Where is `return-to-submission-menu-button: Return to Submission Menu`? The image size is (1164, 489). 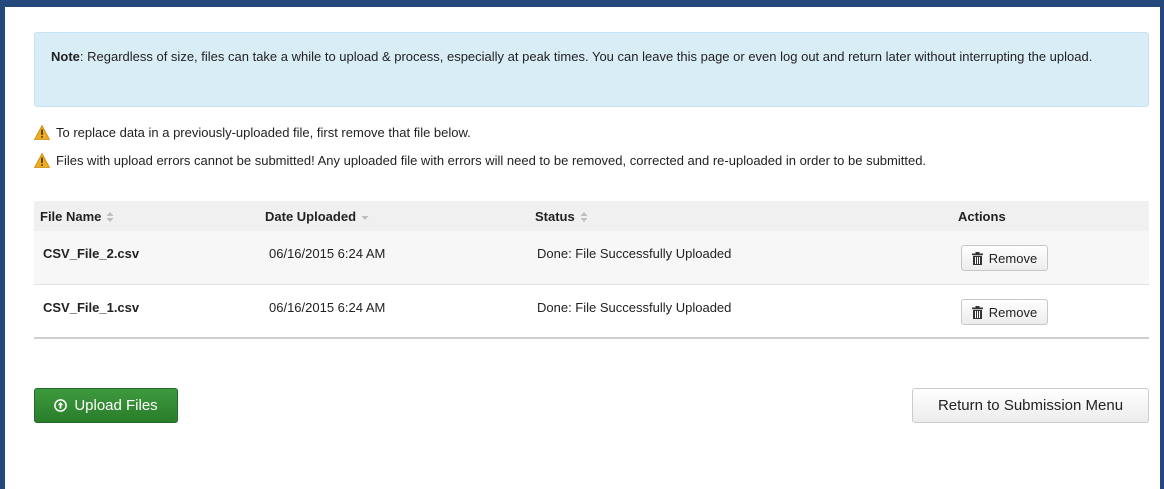 return-to-submission-menu-button: Return to Submission Menu is located at coordinates (1030, 405).